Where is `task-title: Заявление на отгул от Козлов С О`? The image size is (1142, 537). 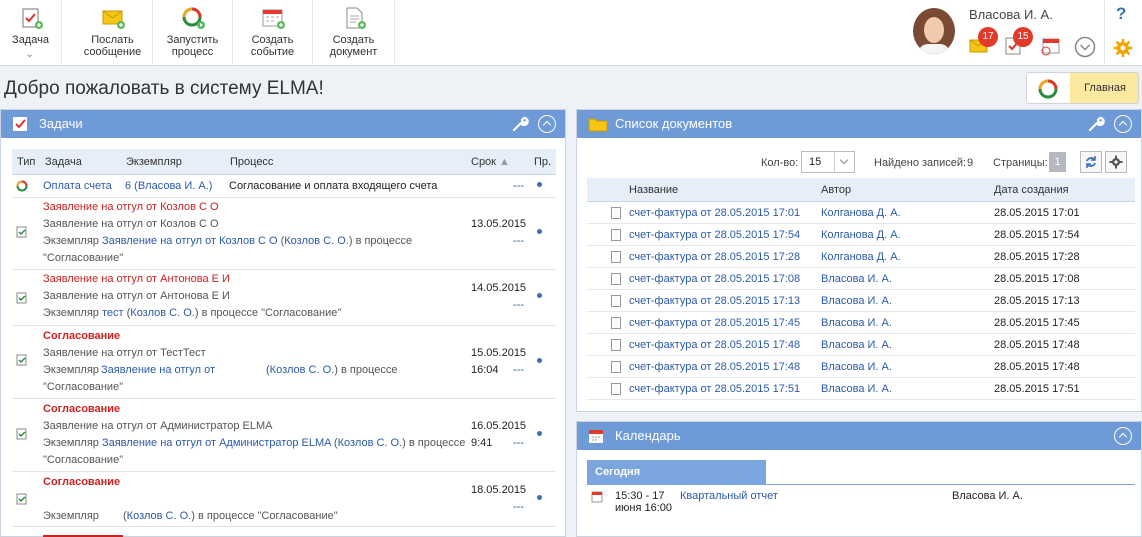 task-title: Заявление на отгул от Козлов С О is located at coordinates (131, 207).